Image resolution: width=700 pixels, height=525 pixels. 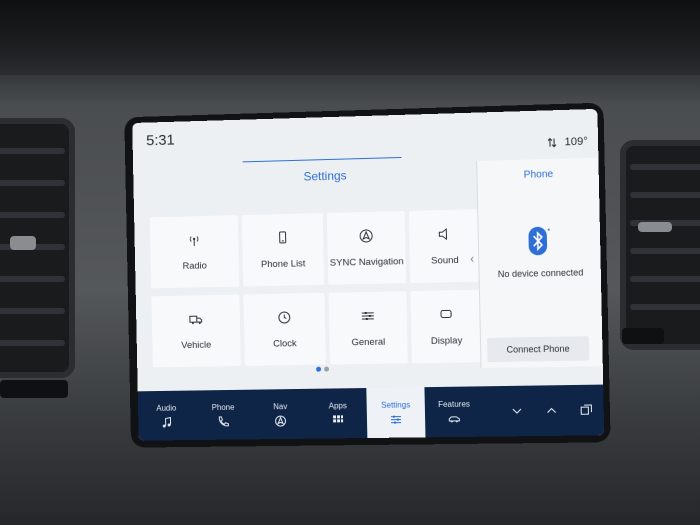 I want to click on tile-sound: Sound, so click(x=444, y=246).